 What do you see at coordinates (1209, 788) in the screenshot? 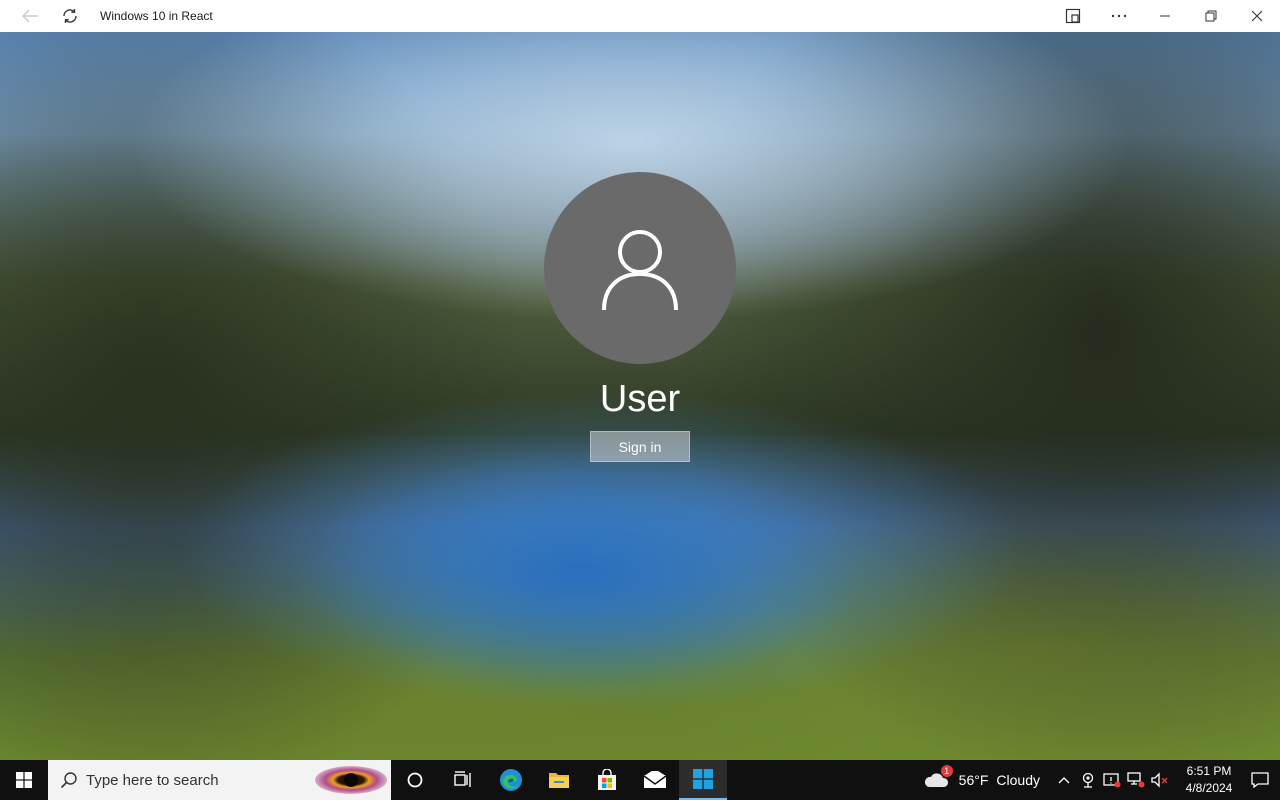
I see `clock-date: 4/8/2024` at bounding box center [1209, 788].